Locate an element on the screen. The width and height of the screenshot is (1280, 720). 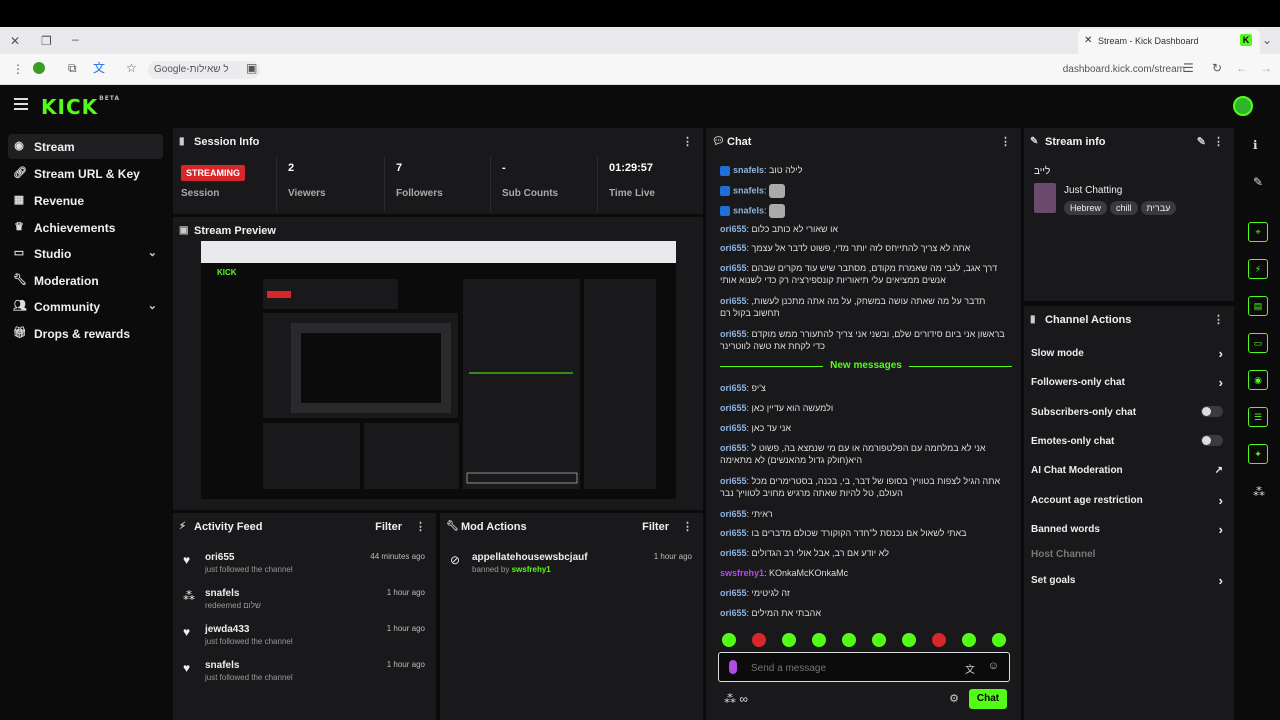
gear-icon: ⚙ is located at coordinates (954, 698).